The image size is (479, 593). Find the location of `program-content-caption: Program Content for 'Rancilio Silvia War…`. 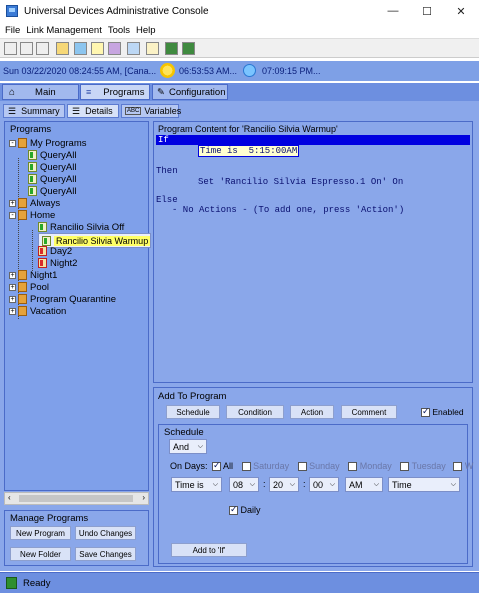

program-content-caption: Program Content for 'Rancilio Silvia War… is located at coordinates (248, 129).